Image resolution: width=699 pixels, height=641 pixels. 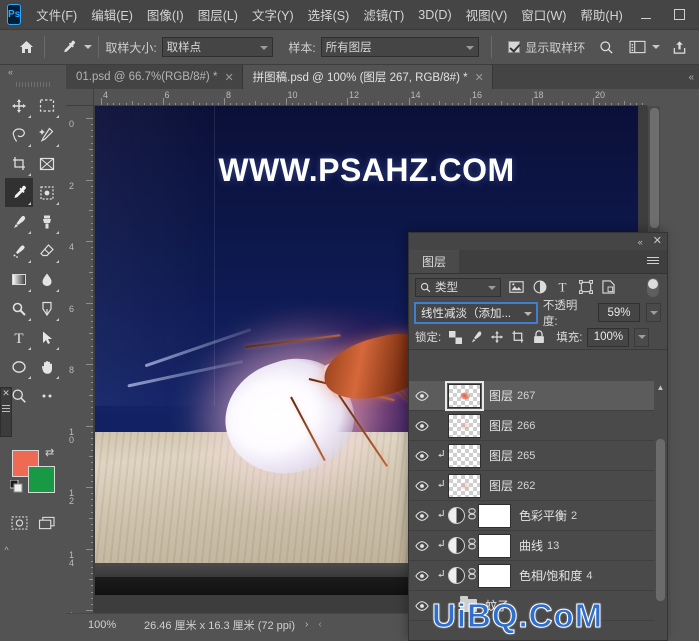 What do you see at coordinates (653, 312) in the screenshot?
I see `opacity-stepper` at bounding box center [653, 312].